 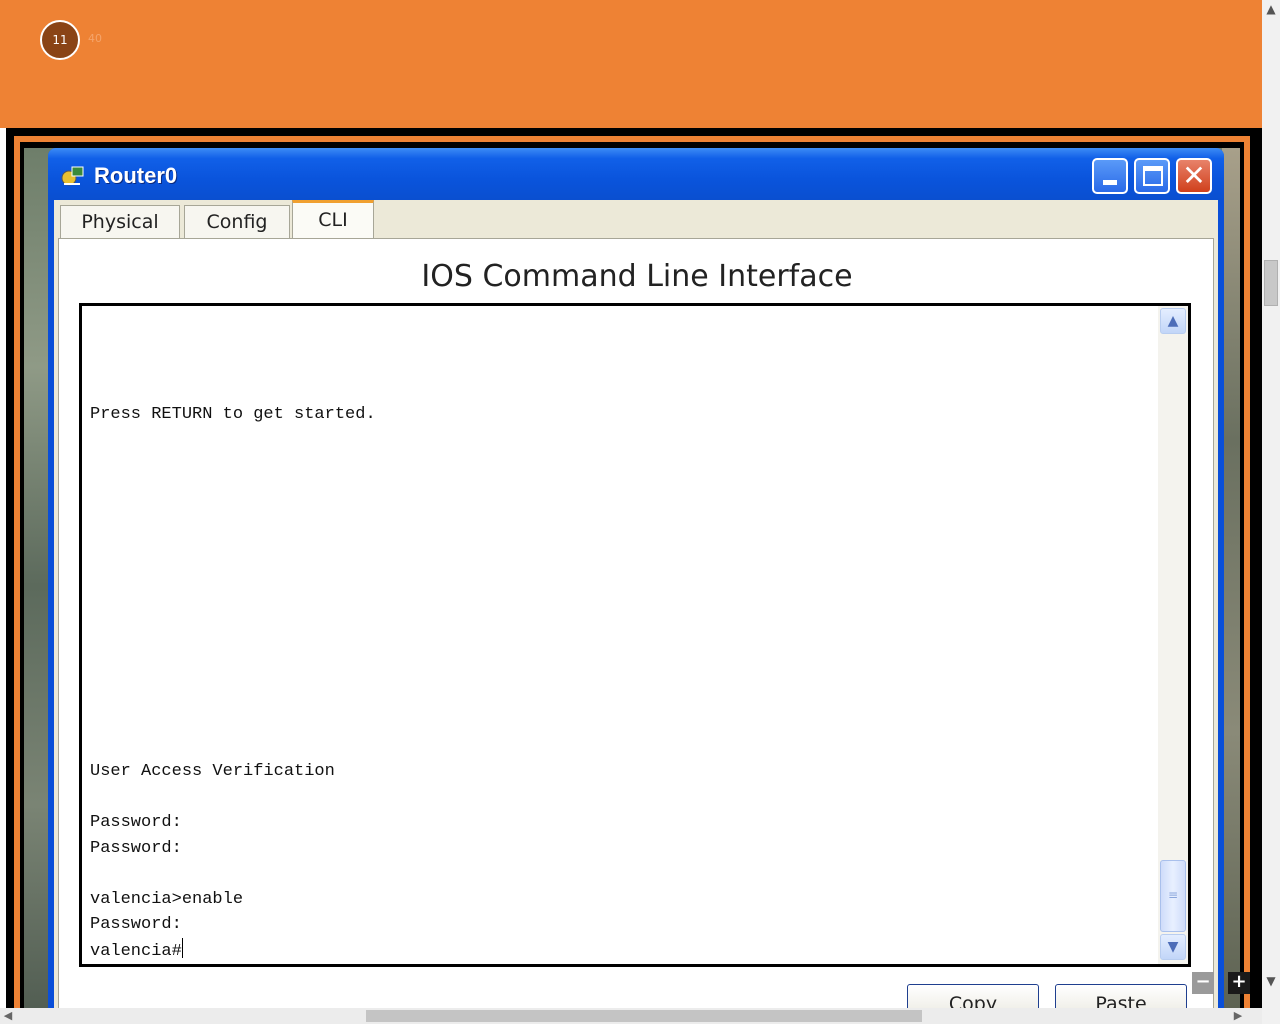 What do you see at coordinates (136, 175) in the screenshot?
I see `window-title: Router0` at bounding box center [136, 175].